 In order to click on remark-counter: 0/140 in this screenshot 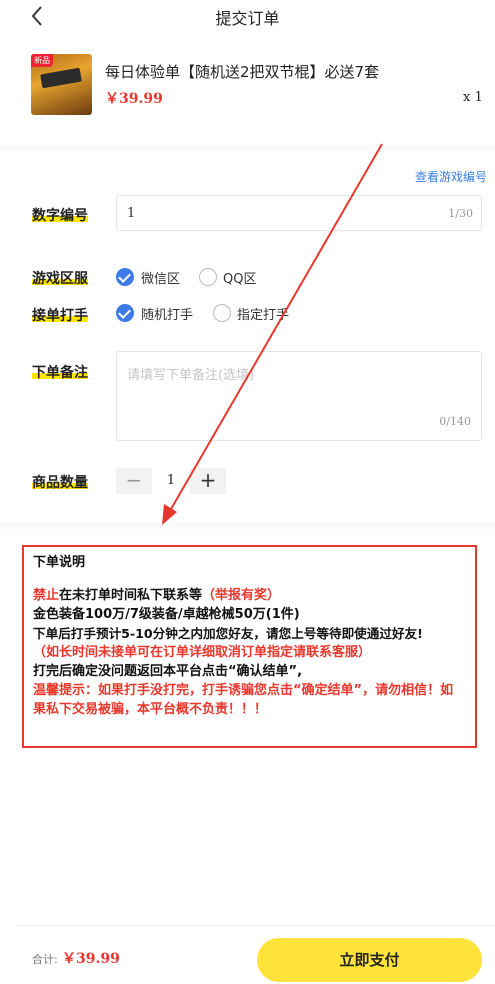, I will do `click(455, 421)`.